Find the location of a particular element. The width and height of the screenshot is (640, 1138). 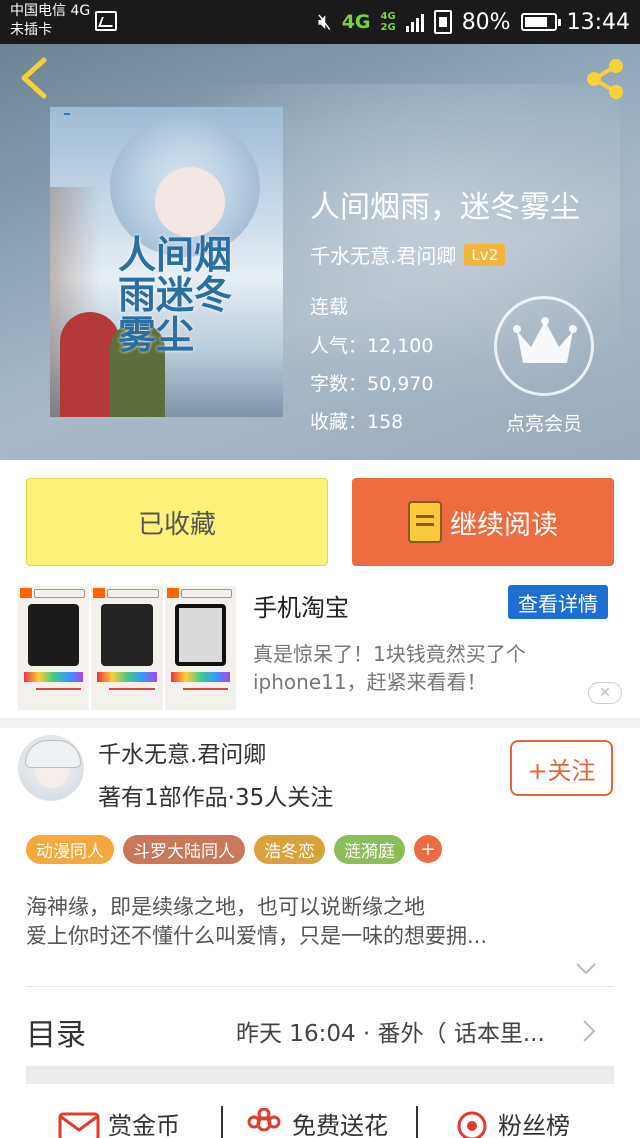

fans-label: 粉丝榜 is located at coordinates (534, 1125).